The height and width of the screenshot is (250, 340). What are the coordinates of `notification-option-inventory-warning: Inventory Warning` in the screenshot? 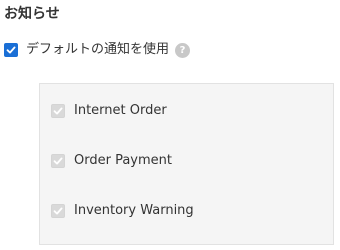 It's located at (122, 211).